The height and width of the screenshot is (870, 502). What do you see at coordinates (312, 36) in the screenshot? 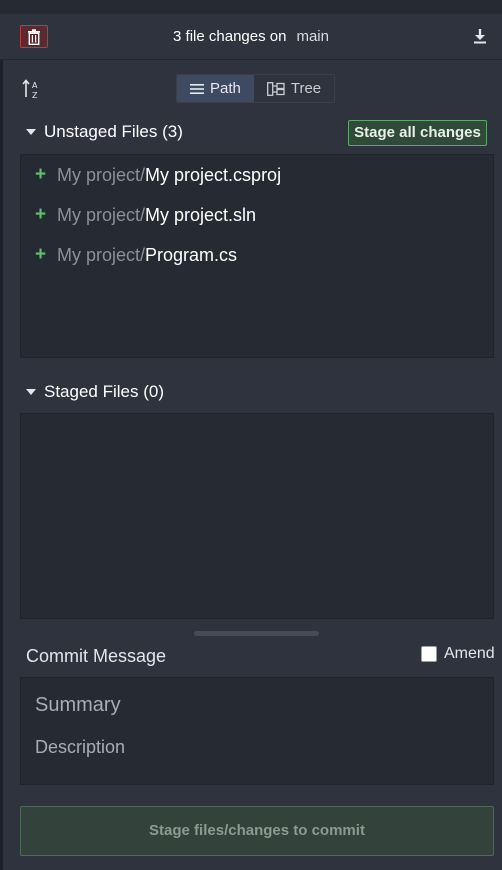
I see `branch-name: main` at bounding box center [312, 36].